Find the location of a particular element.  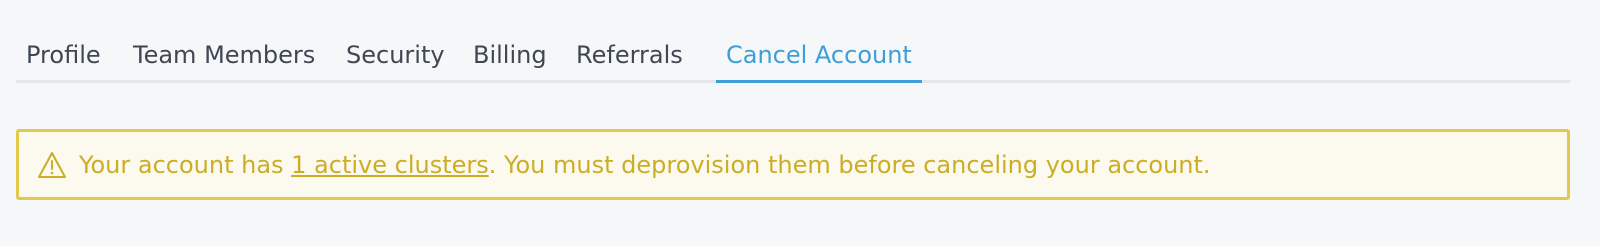

tab-referrals: Referrals is located at coordinates (629, 55).